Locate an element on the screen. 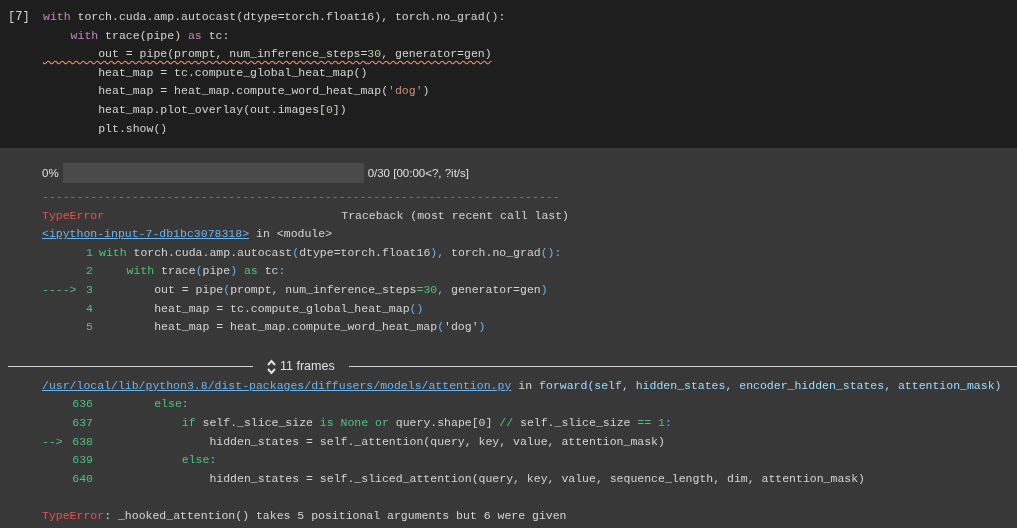 The height and width of the screenshot is (528, 1017). progress-percent: 0% is located at coordinates (50, 173).